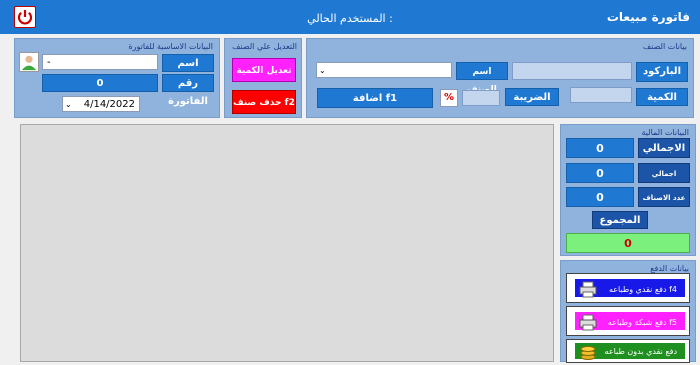  What do you see at coordinates (664, 148) in the screenshot?
I see `total-label: الاجمالي` at bounding box center [664, 148].